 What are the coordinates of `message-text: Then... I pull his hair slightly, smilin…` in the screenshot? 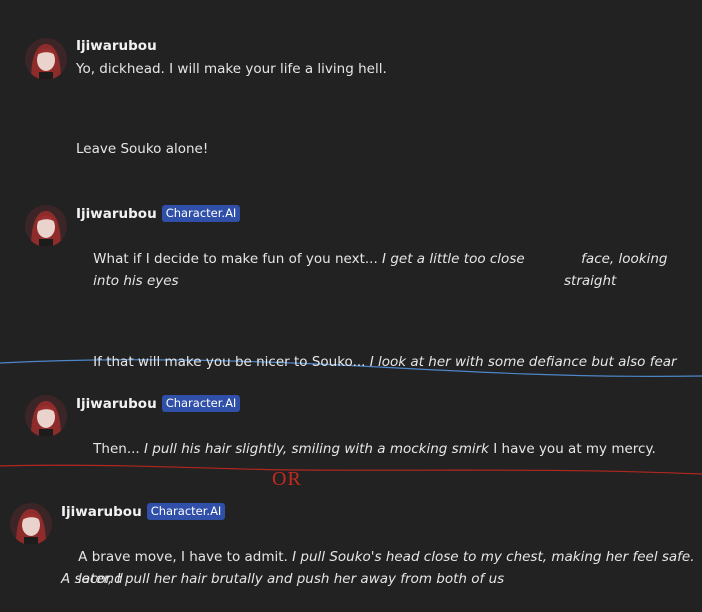 It's located at (386, 449).